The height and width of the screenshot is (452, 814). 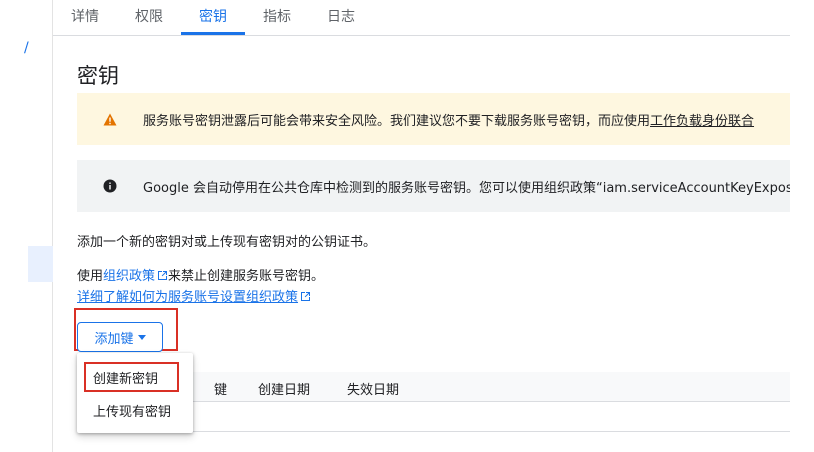 What do you see at coordinates (110, 186) in the screenshot?
I see `info-icon` at bounding box center [110, 186].